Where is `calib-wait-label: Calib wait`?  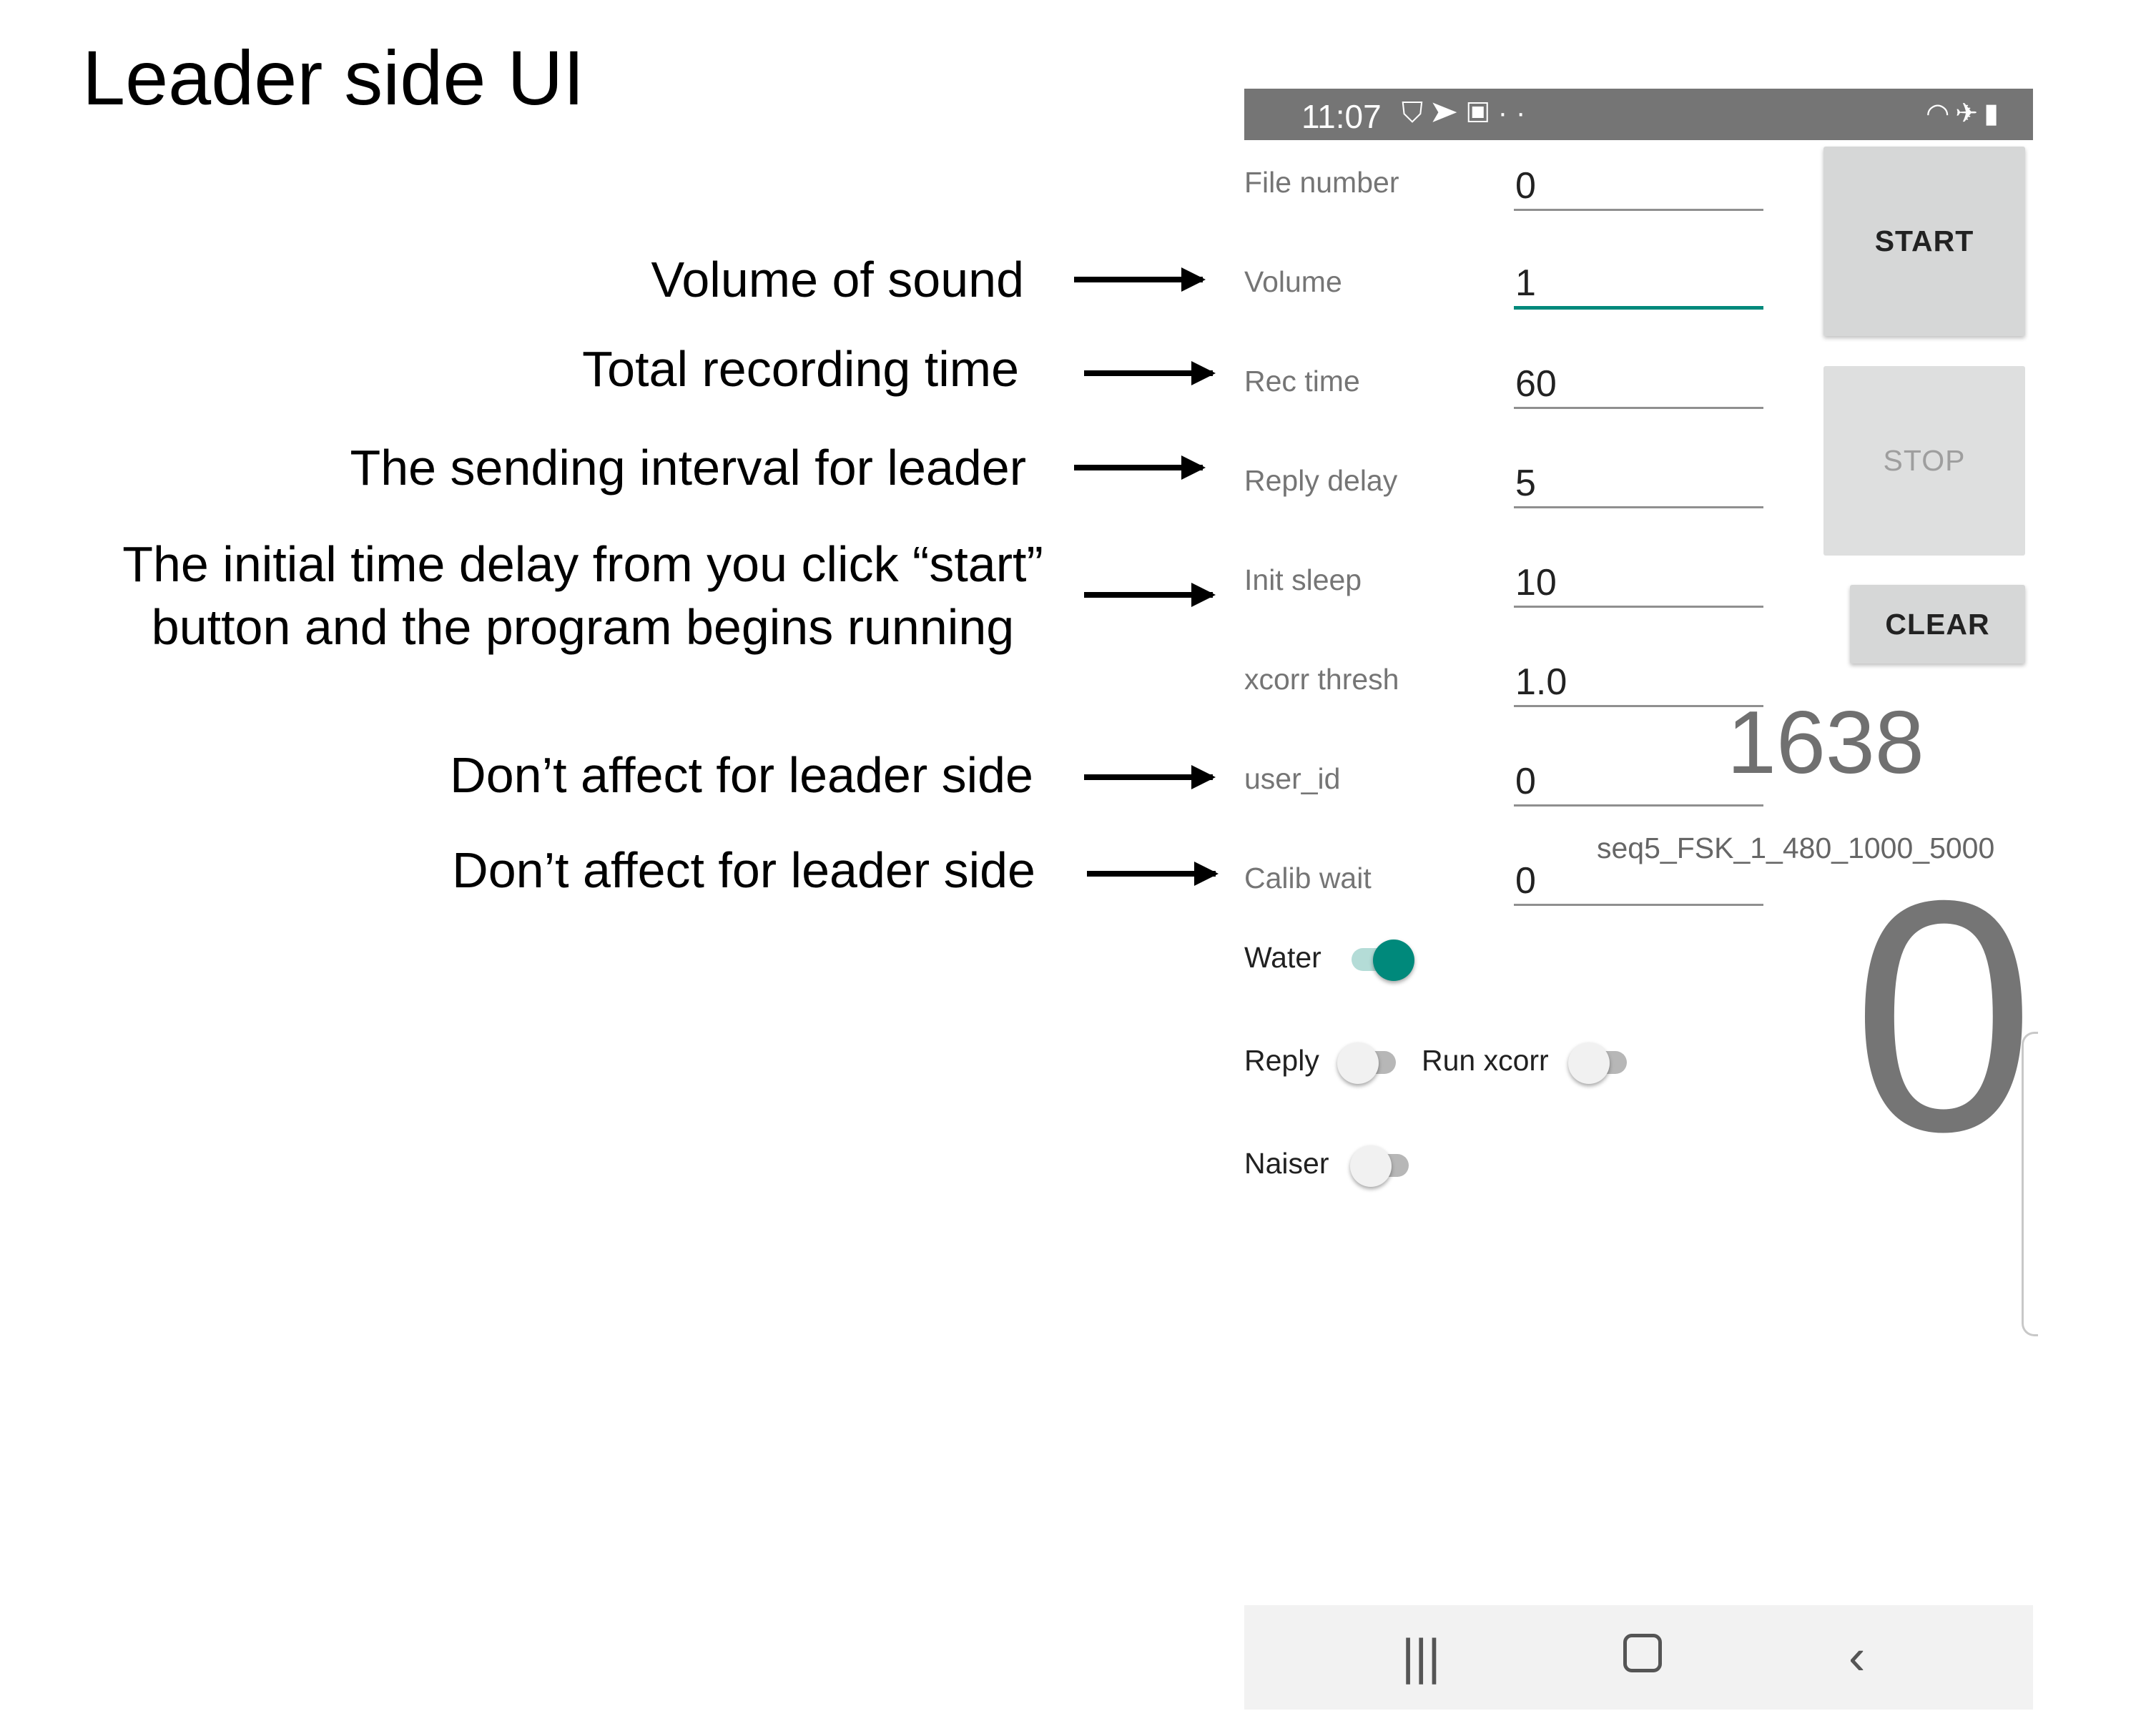
calib-wait-label: Calib wait is located at coordinates (1308, 878).